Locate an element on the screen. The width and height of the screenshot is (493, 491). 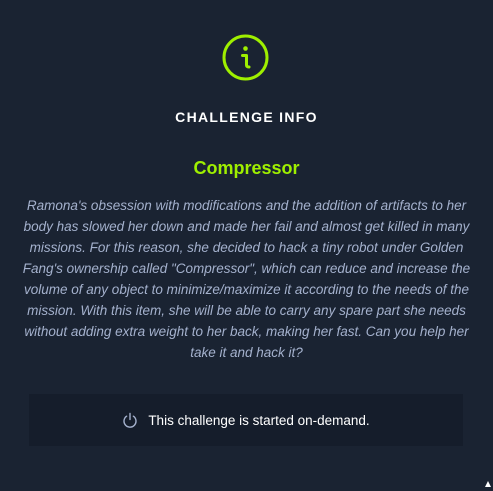
info-icon is located at coordinates (245, 57).